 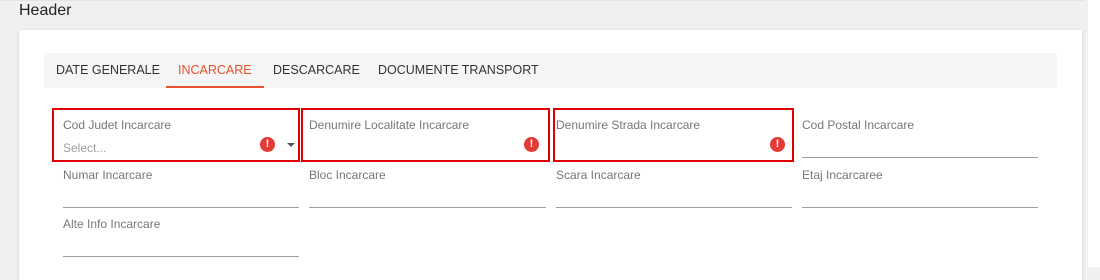 What do you see at coordinates (108, 175) in the screenshot?
I see `numar-label: Numar Incarcare` at bounding box center [108, 175].